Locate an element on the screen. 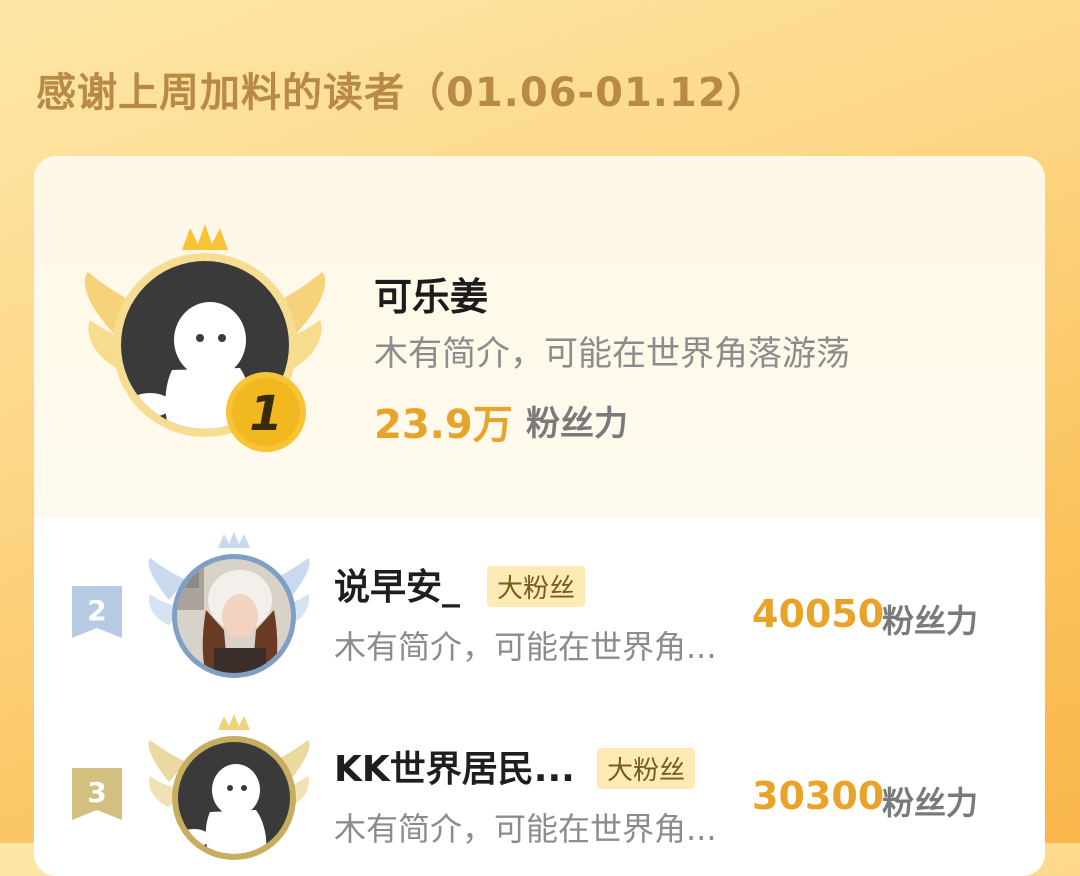  reader-name: 说早安_ is located at coordinates (397, 584).